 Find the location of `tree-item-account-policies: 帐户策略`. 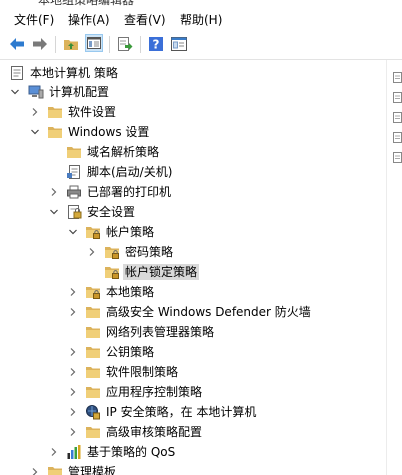

tree-item-account-policies: 帐户策略 is located at coordinates (192, 232).